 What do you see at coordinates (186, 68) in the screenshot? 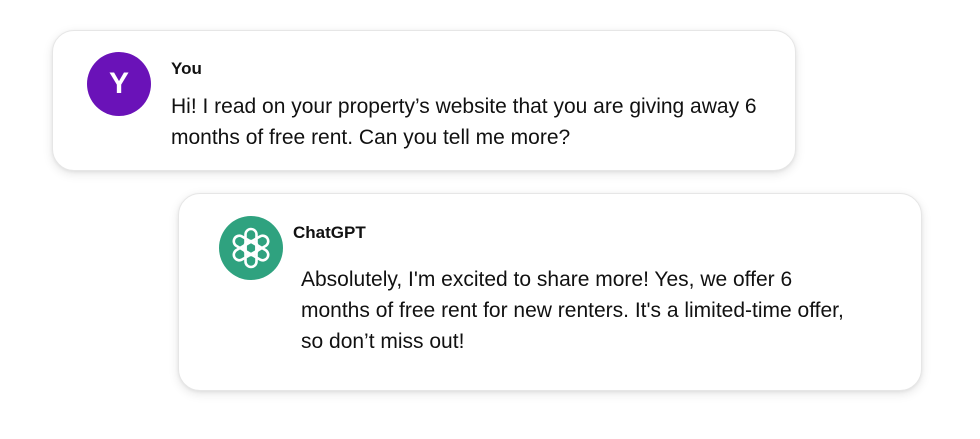
I see `user-sender-name: You` at bounding box center [186, 68].